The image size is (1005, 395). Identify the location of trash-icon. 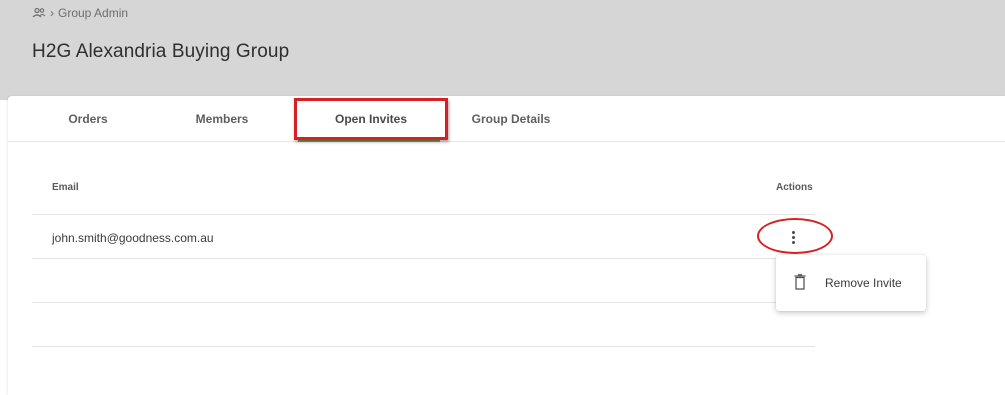
(800, 284).